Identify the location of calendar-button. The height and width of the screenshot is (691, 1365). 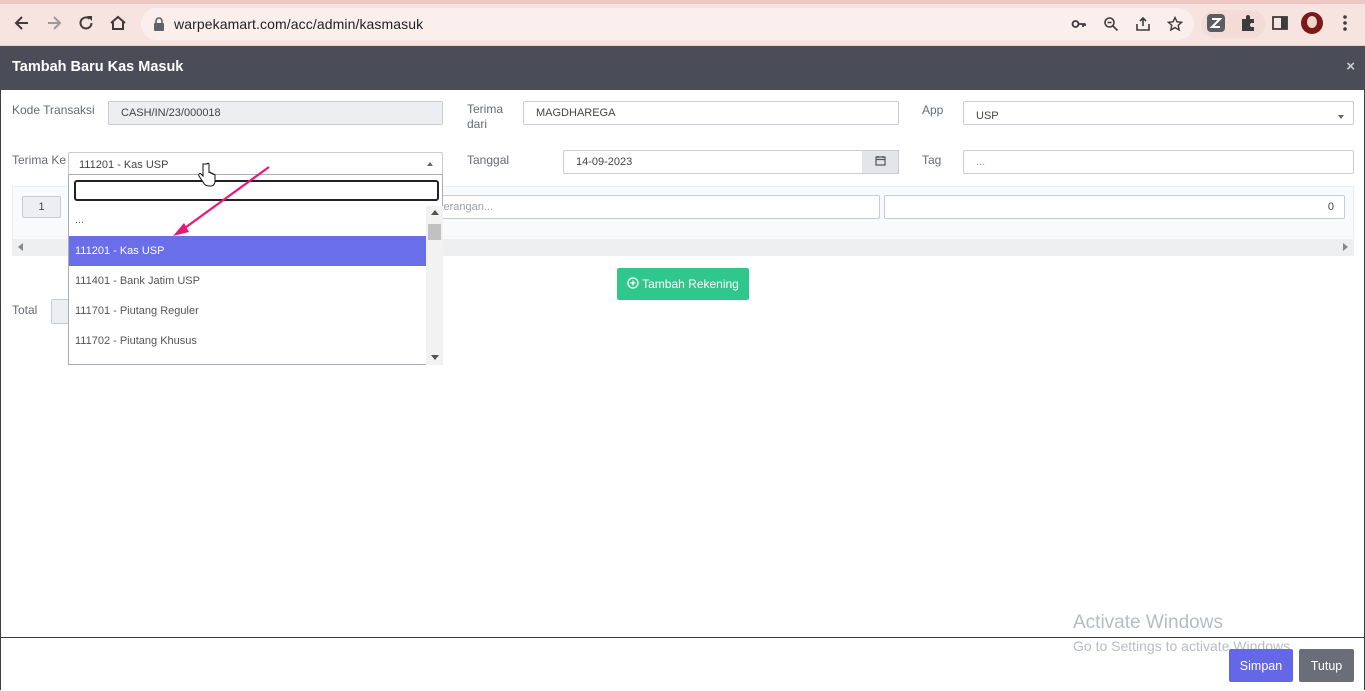
(880, 162).